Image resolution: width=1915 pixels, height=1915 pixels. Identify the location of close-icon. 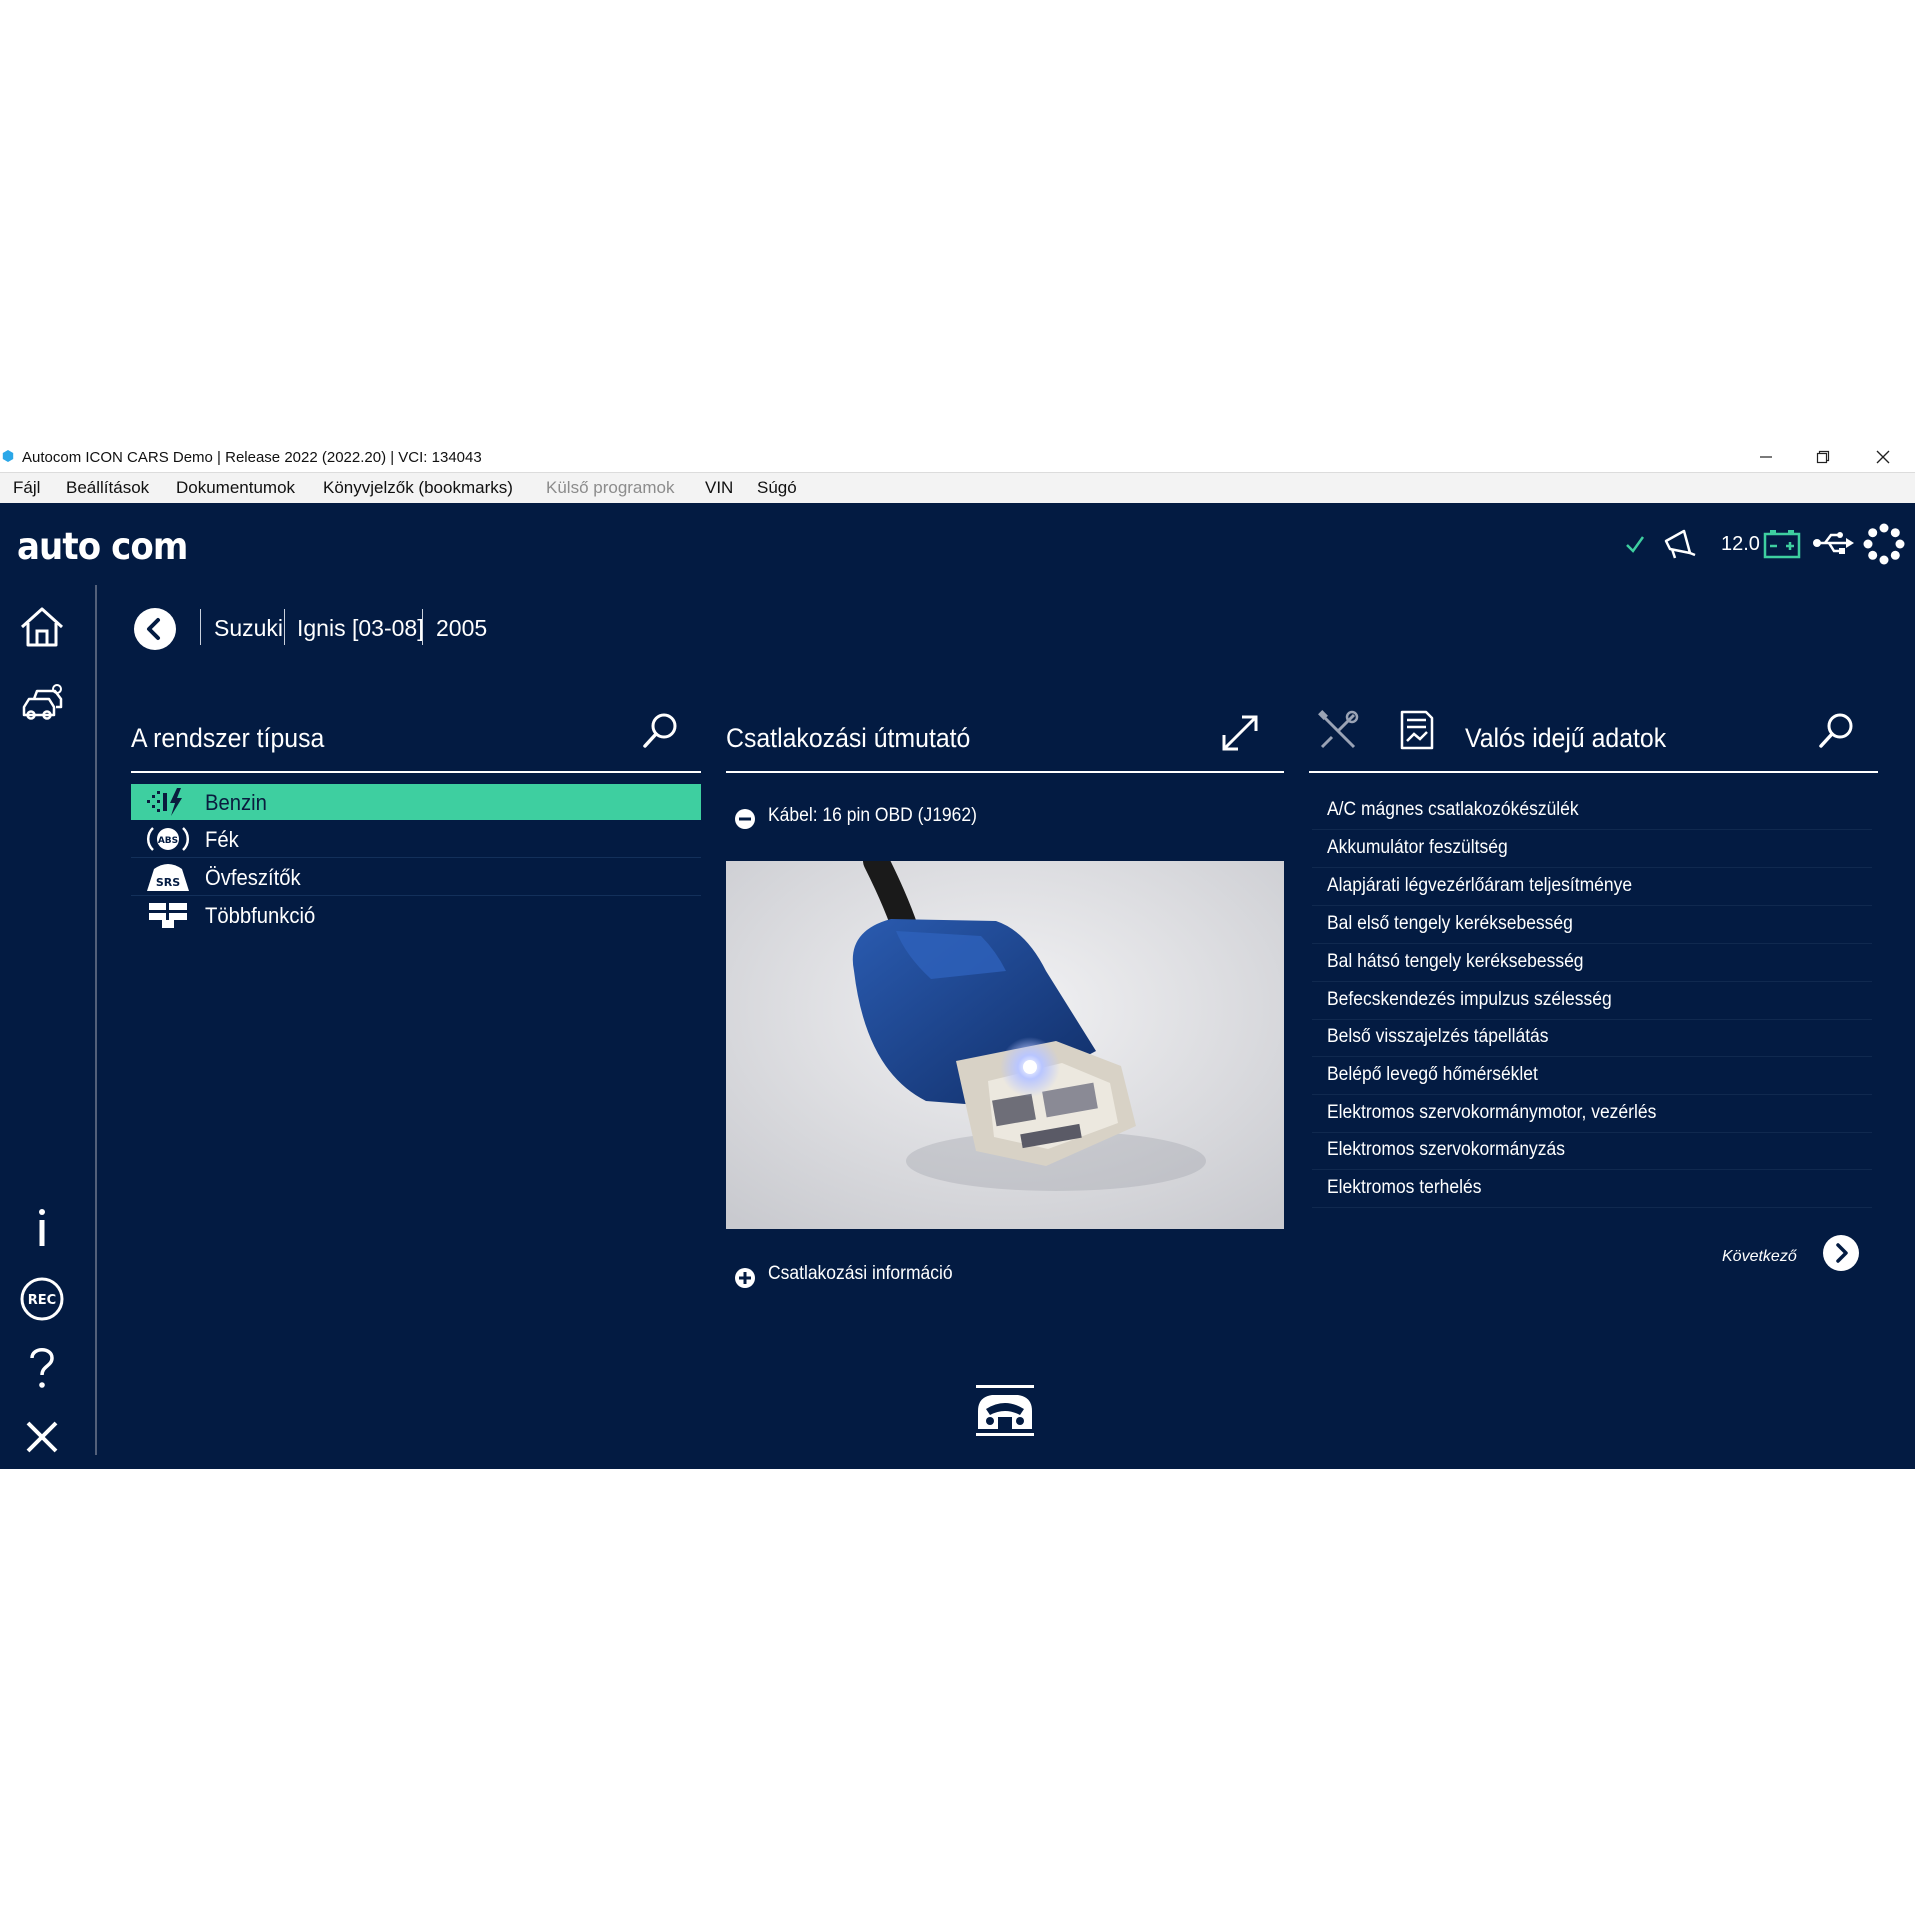
(1883, 457).